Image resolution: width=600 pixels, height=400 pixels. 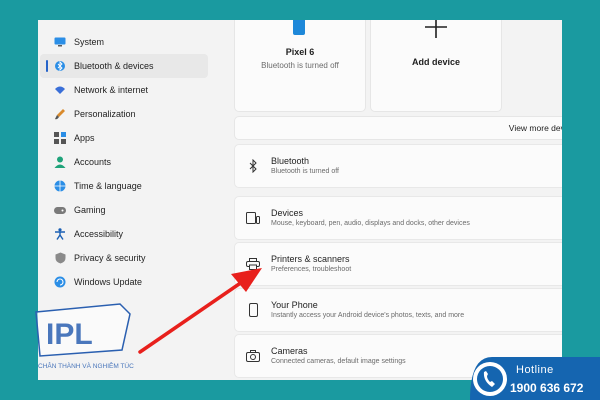 What do you see at coordinates (535, 378) in the screenshot?
I see `hotline-badge: Hotline 1900 636 672` at bounding box center [535, 378].